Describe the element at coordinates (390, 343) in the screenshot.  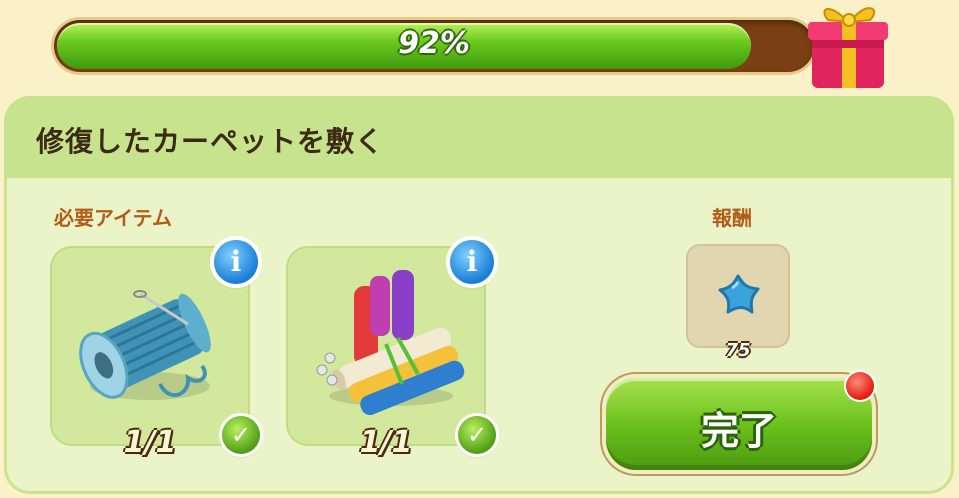
I see `fabric-rolls-icon` at that location.